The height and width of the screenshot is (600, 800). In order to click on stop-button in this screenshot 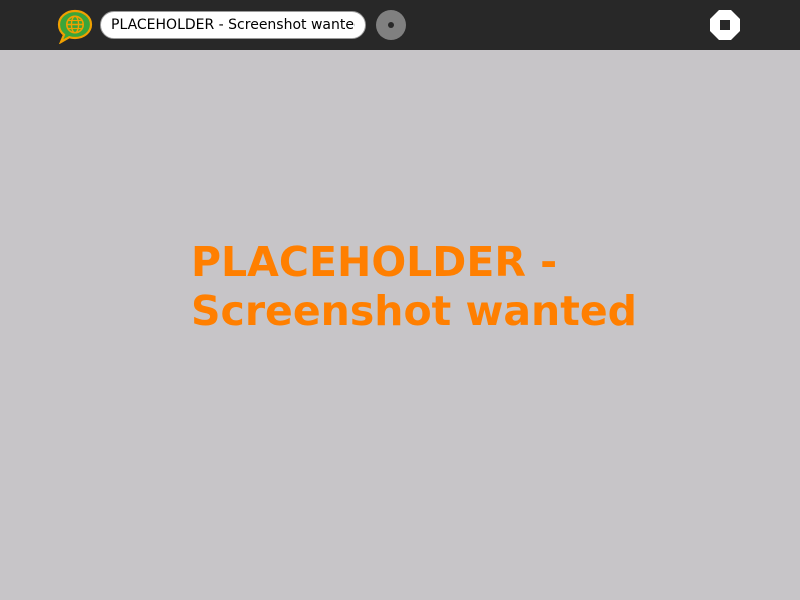, I will do `click(725, 25)`.